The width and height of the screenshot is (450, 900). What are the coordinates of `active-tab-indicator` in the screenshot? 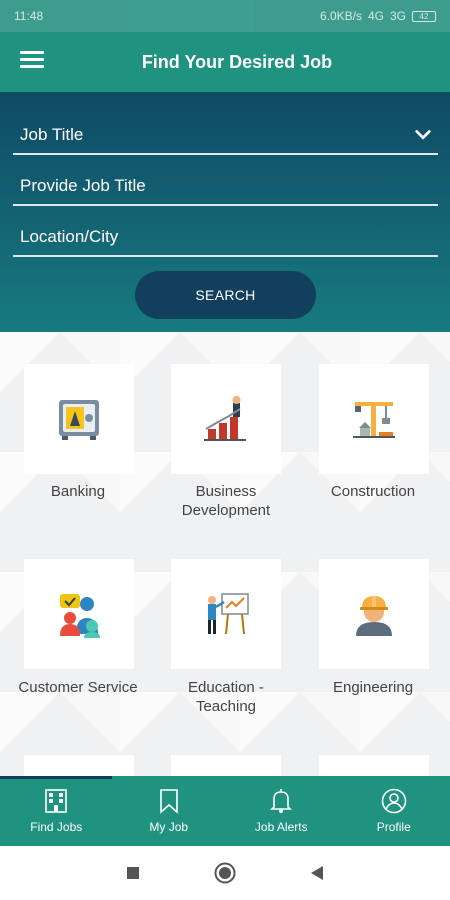 It's located at (56, 777).